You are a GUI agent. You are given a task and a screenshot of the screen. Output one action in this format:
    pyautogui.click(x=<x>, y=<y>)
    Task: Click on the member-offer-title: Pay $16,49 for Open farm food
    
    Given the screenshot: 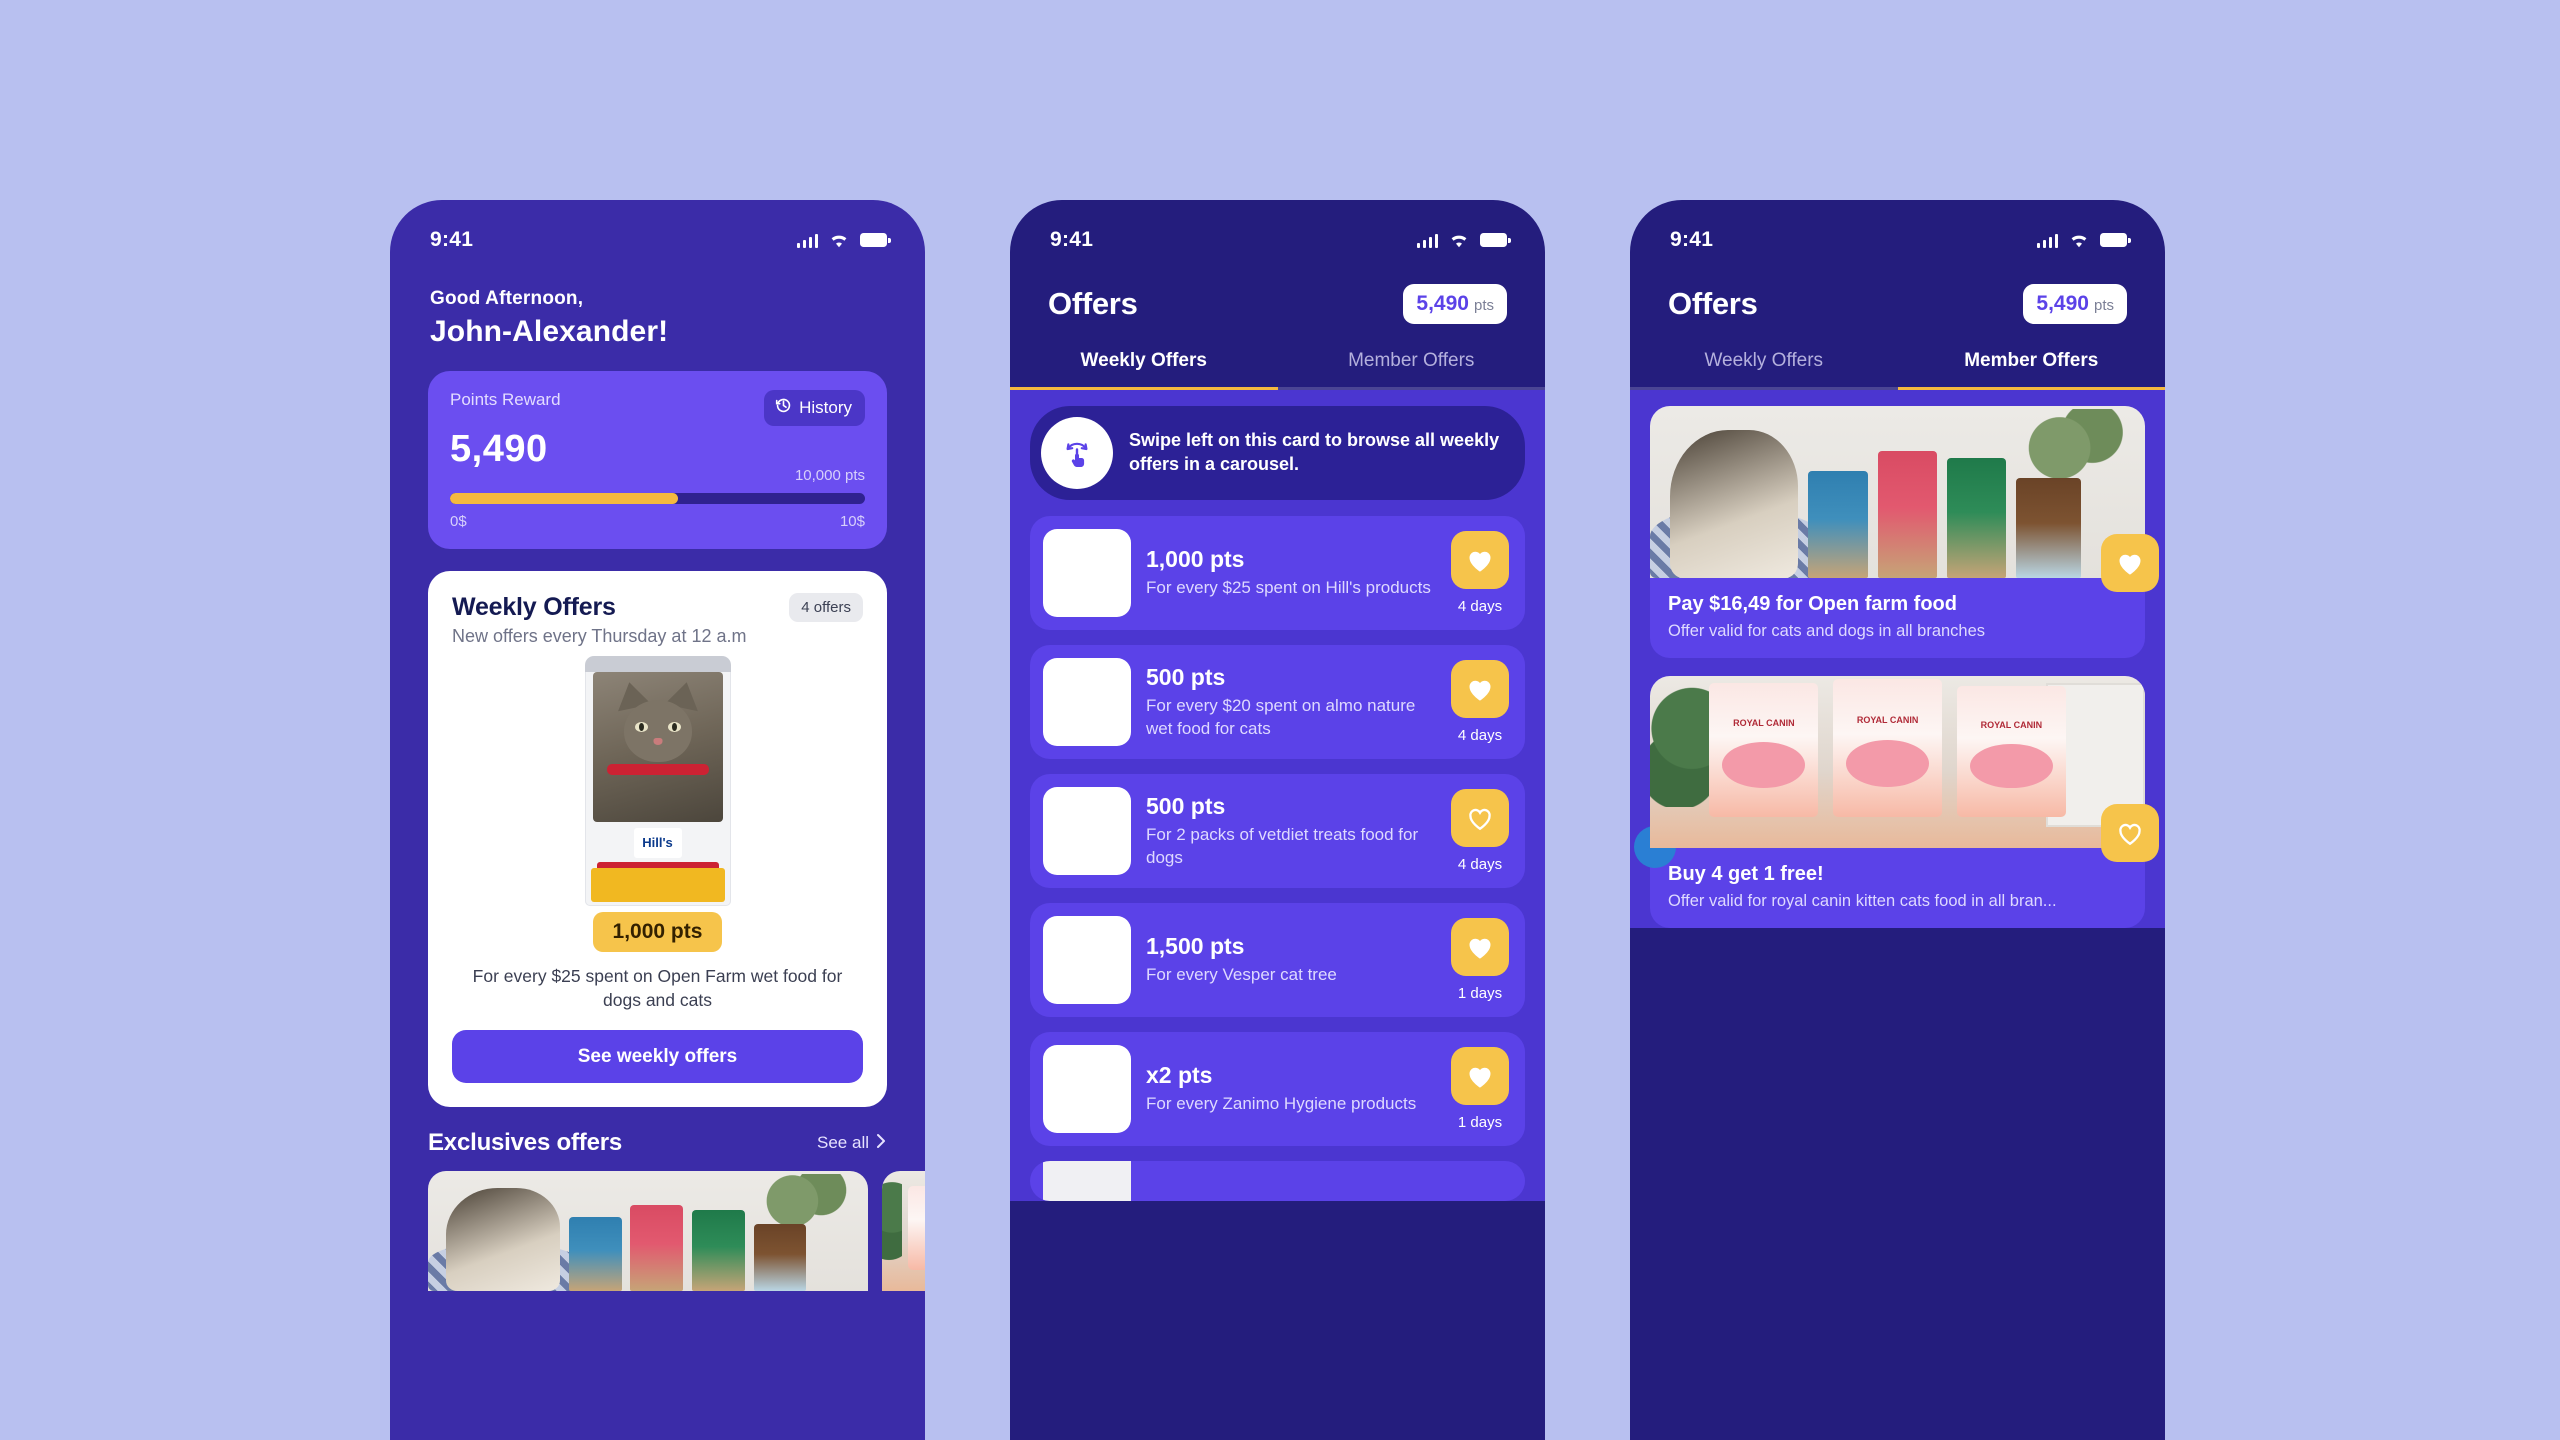 What is the action you would take?
    pyautogui.click(x=1812, y=604)
    